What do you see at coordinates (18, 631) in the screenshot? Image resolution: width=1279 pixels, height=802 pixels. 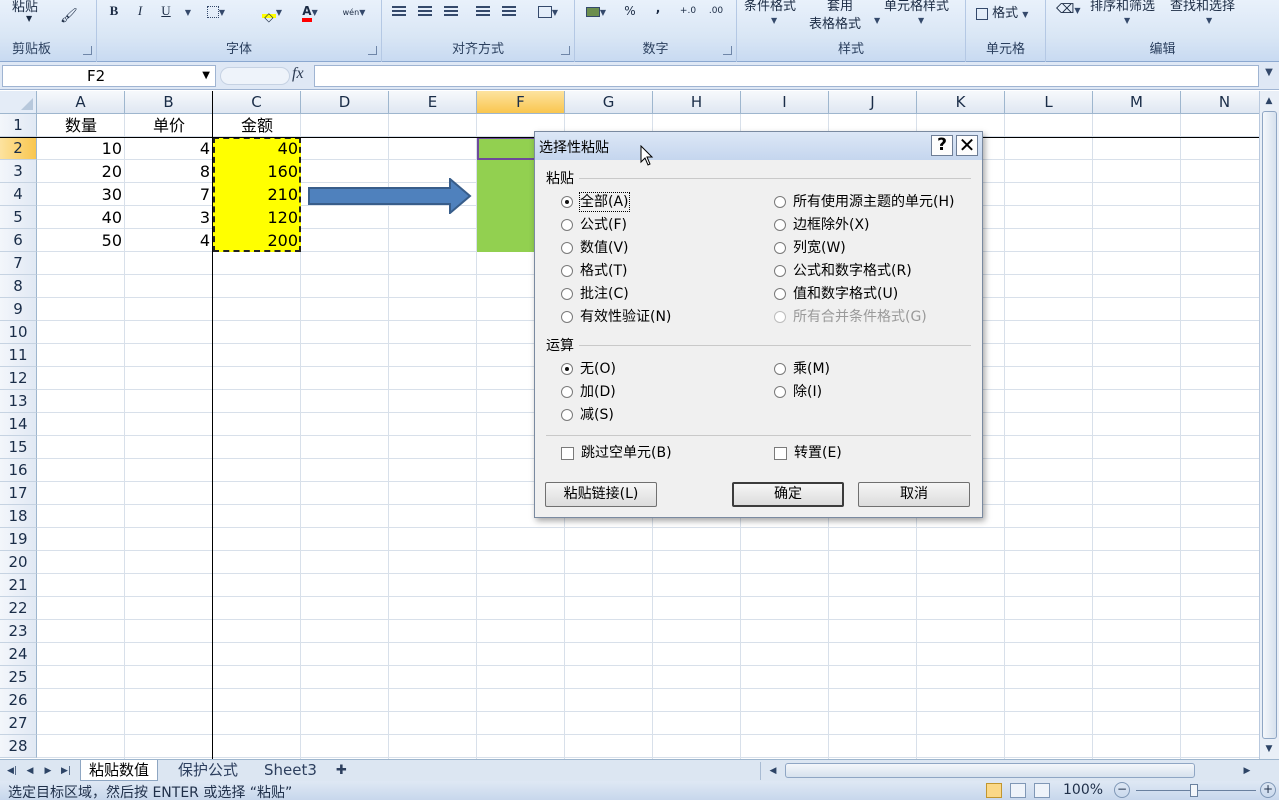 I see `row-header-23: 23` at bounding box center [18, 631].